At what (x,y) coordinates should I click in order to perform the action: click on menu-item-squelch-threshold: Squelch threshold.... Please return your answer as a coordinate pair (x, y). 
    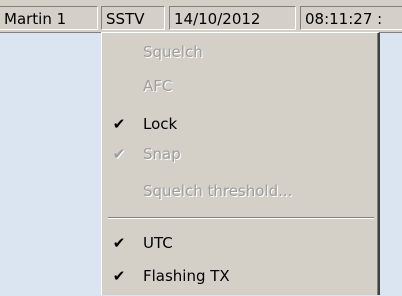
    Looking at the image, I should click on (240, 191).